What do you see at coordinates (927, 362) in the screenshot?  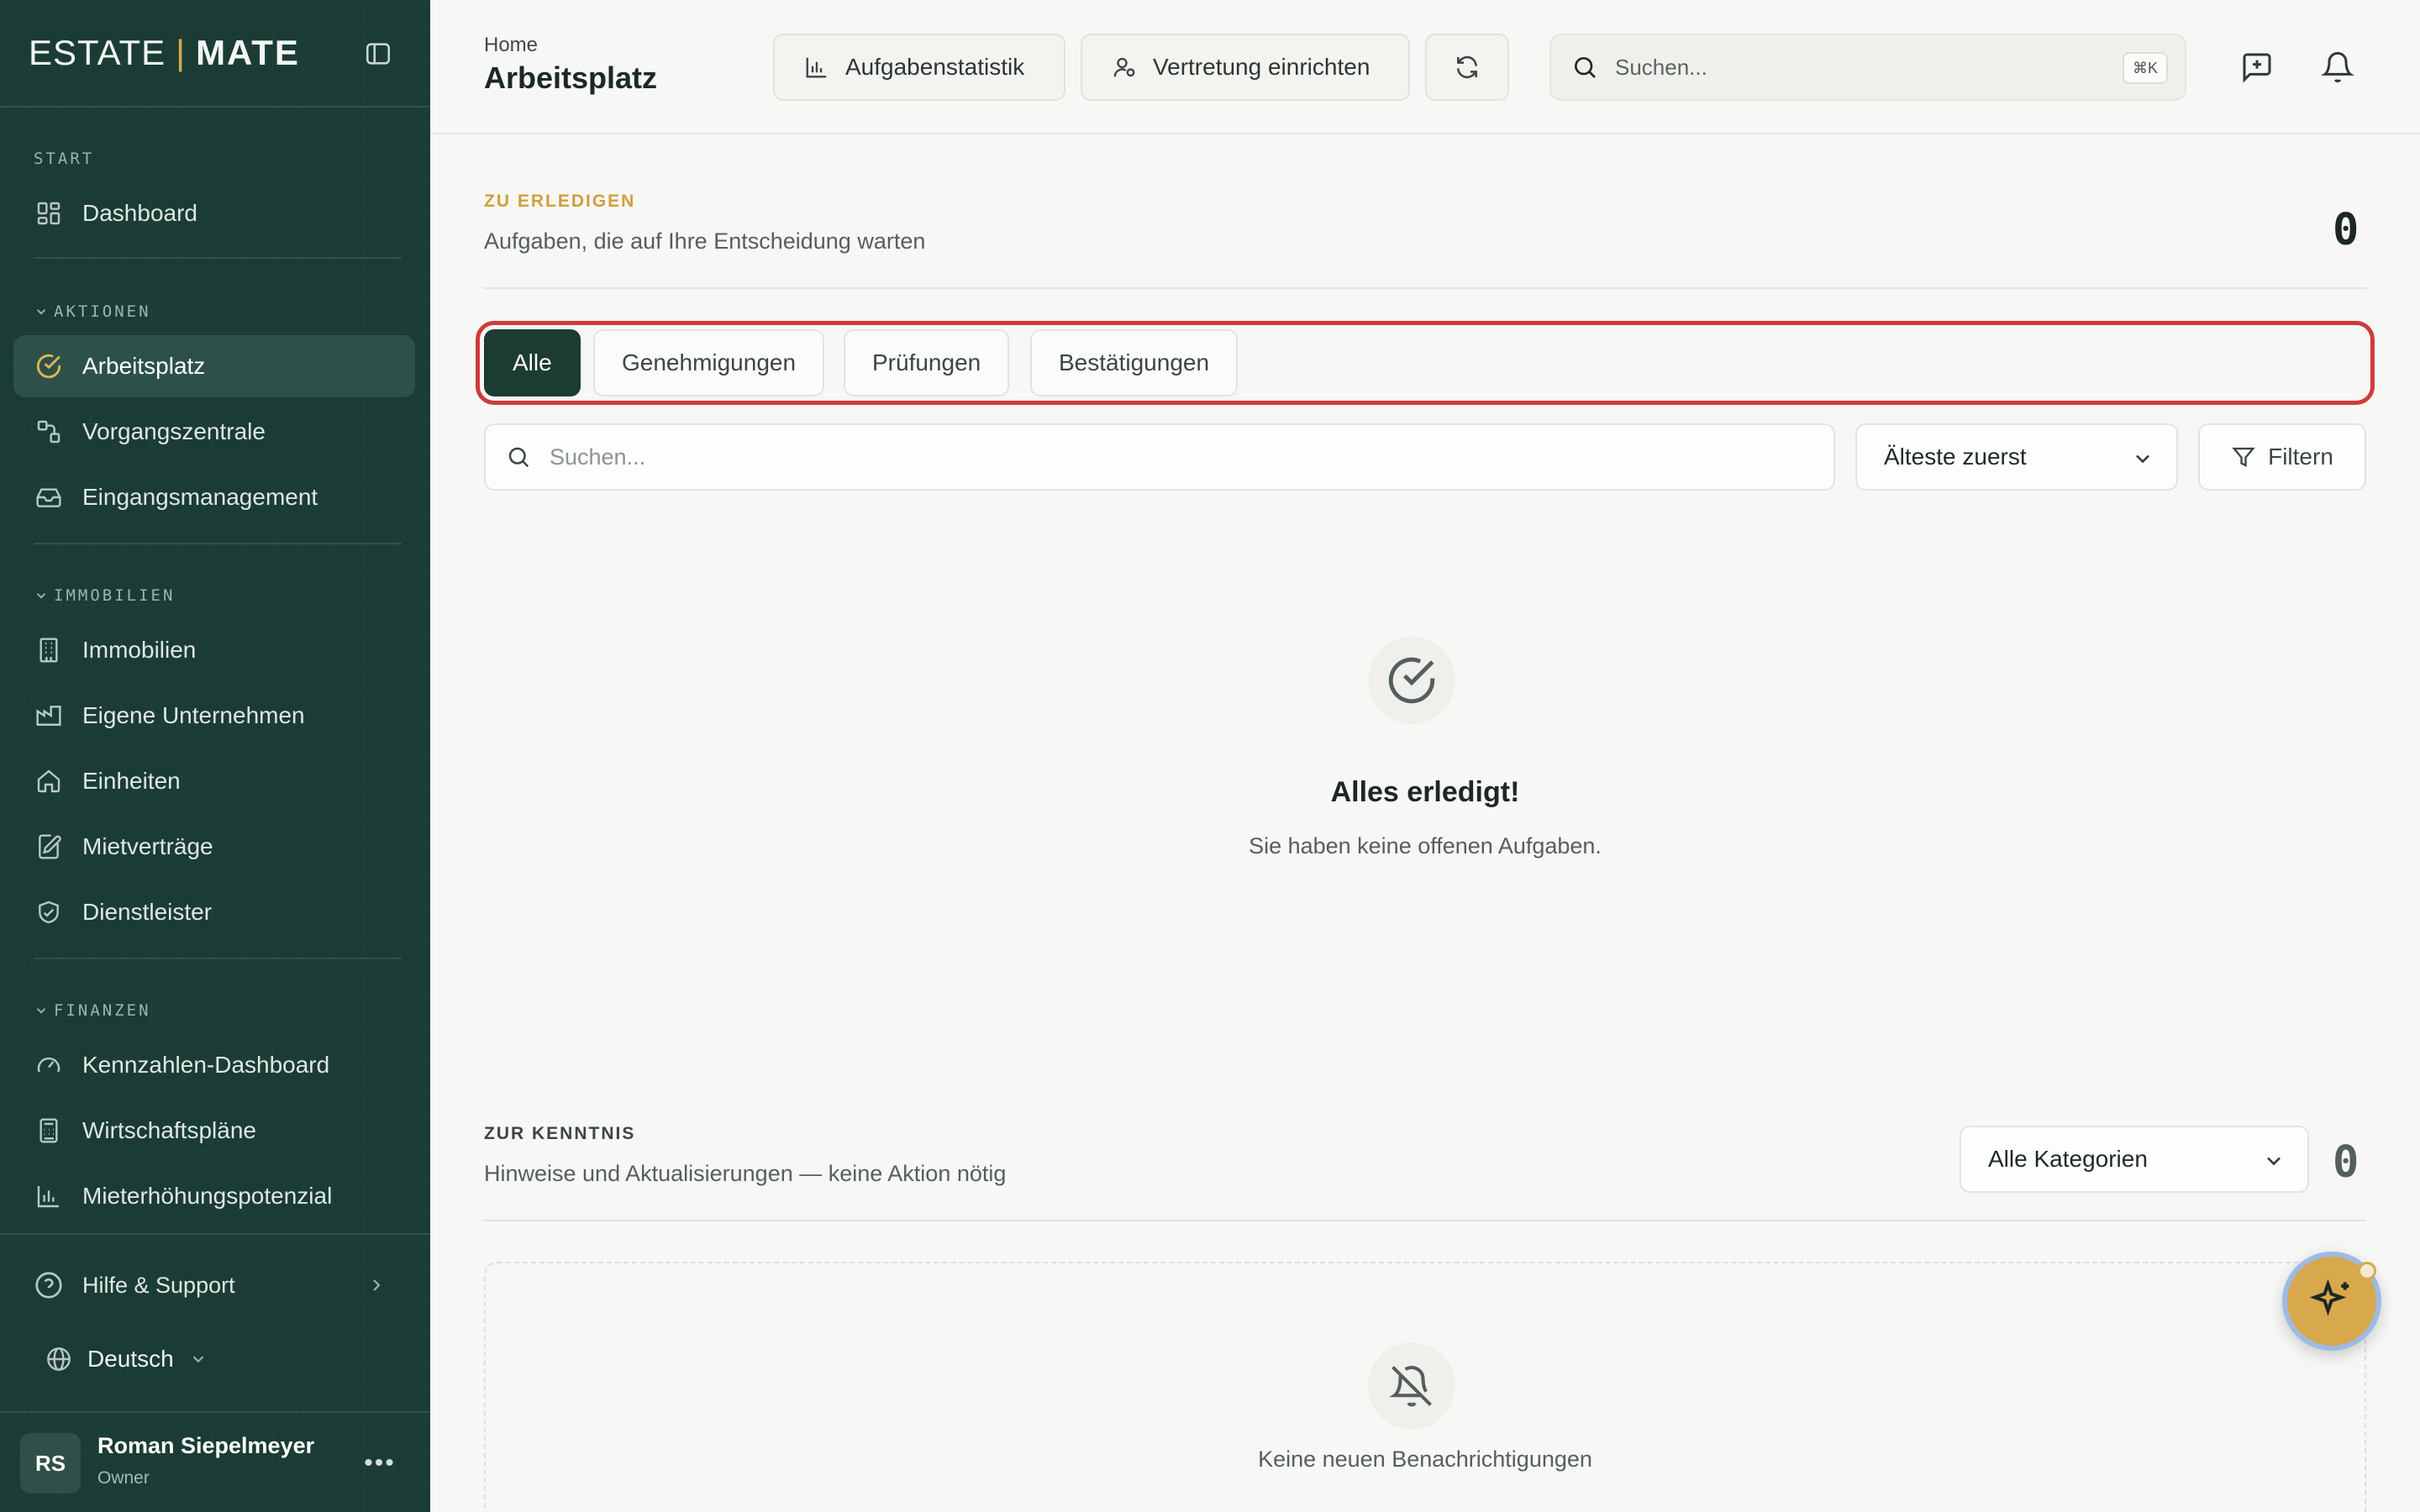 I see `tab-pruefungen: Prüfungen` at bounding box center [927, 362].